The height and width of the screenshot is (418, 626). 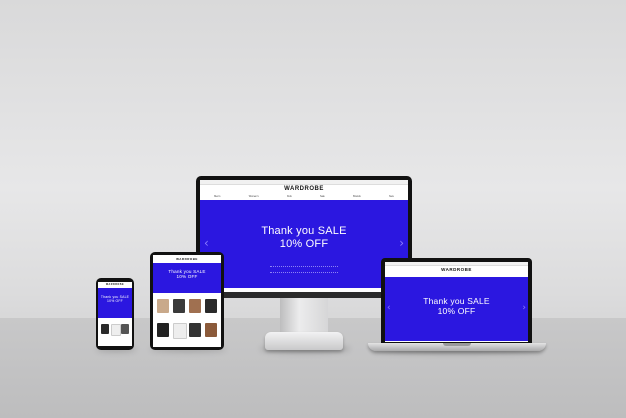 What do you see at coordinates (289, 196) in the screenshot?
I see `nav-item: Kids` at bounding box center [289, 196].